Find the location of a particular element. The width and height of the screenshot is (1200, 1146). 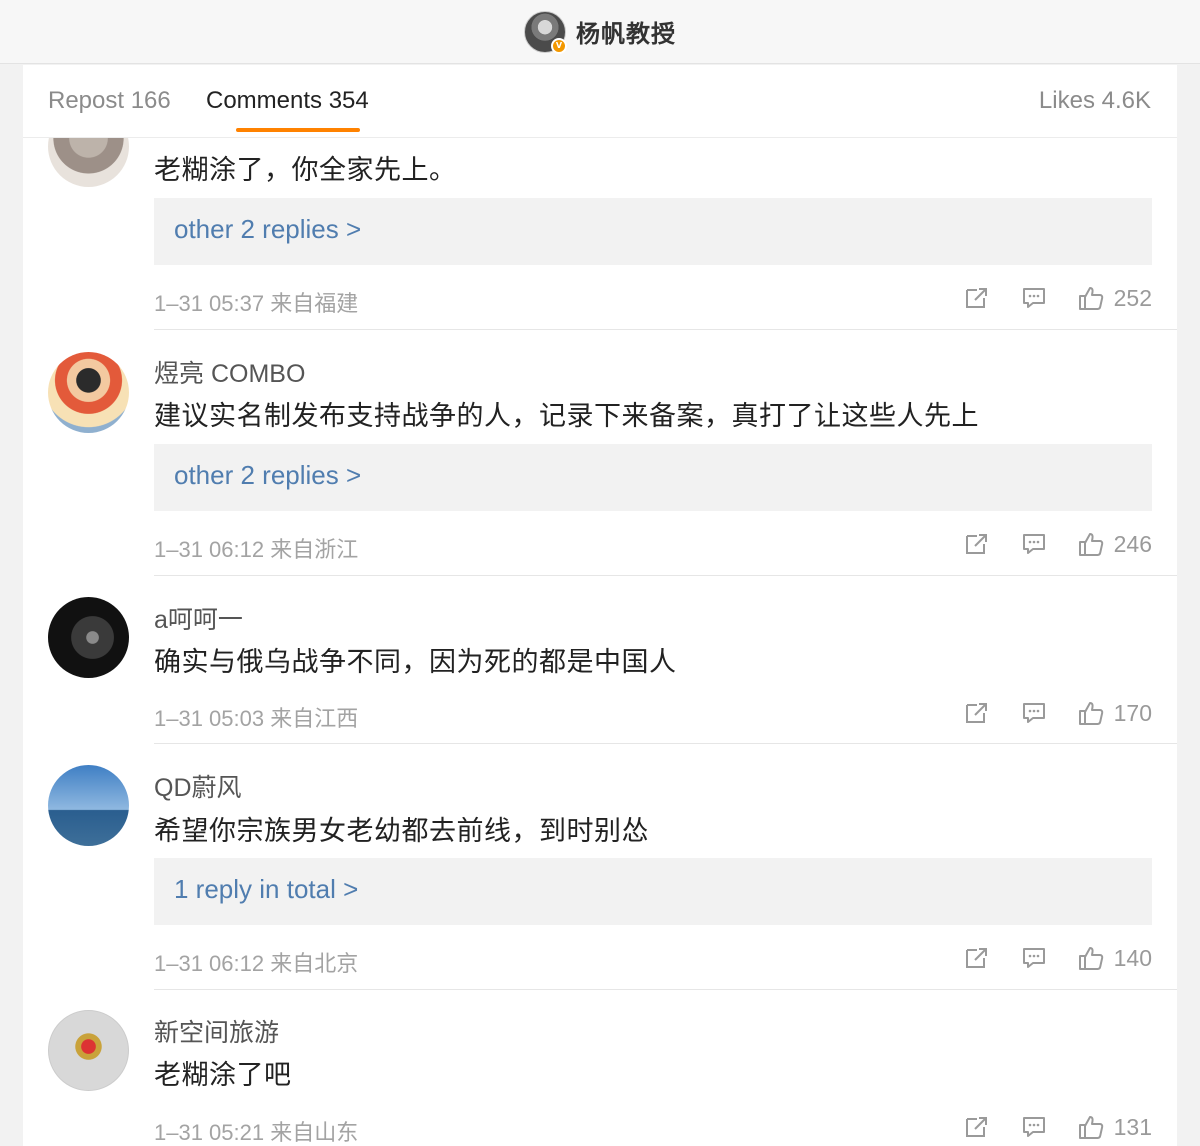

comment-actions: 252 is located at coordinates (1058, 298).